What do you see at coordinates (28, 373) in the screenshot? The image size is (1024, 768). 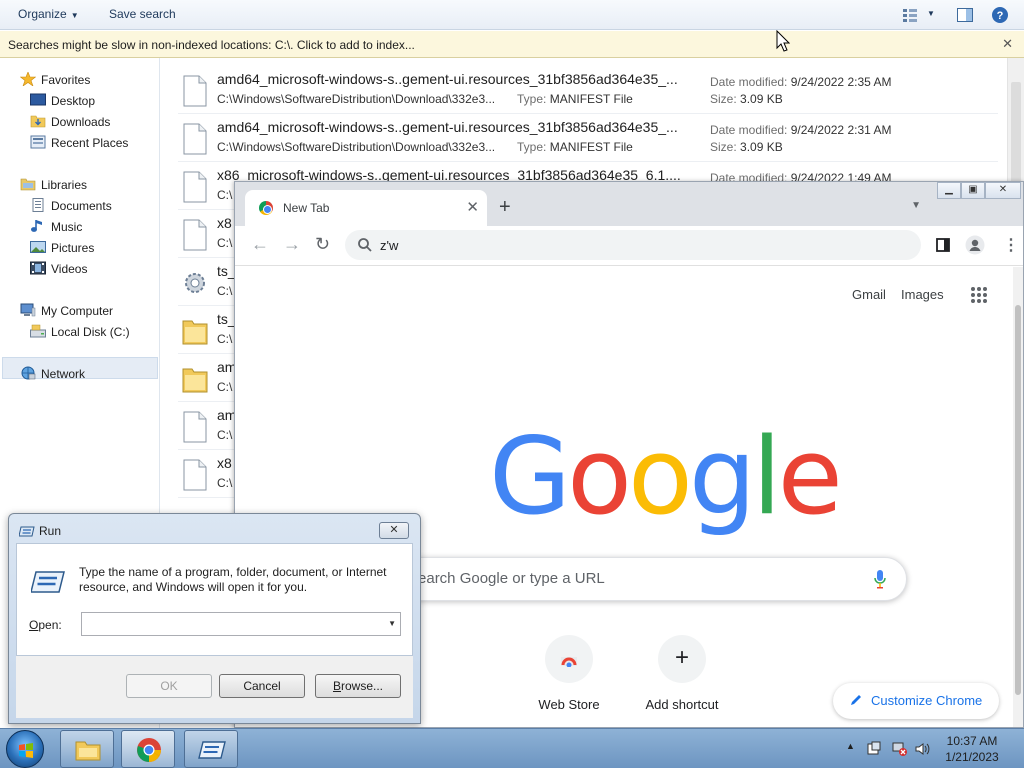 I see `network-icon` at bounding box center [28, 373].